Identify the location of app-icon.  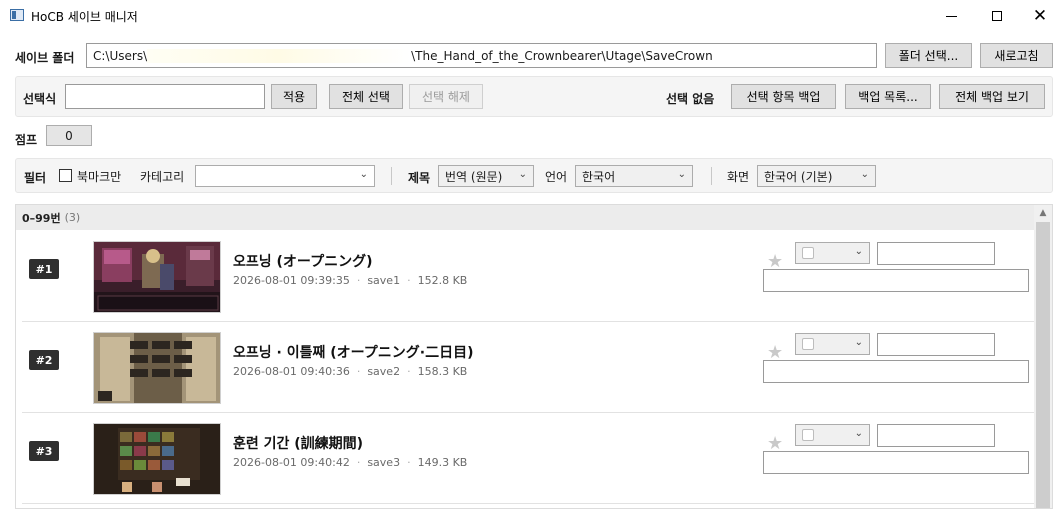
(17, 15).